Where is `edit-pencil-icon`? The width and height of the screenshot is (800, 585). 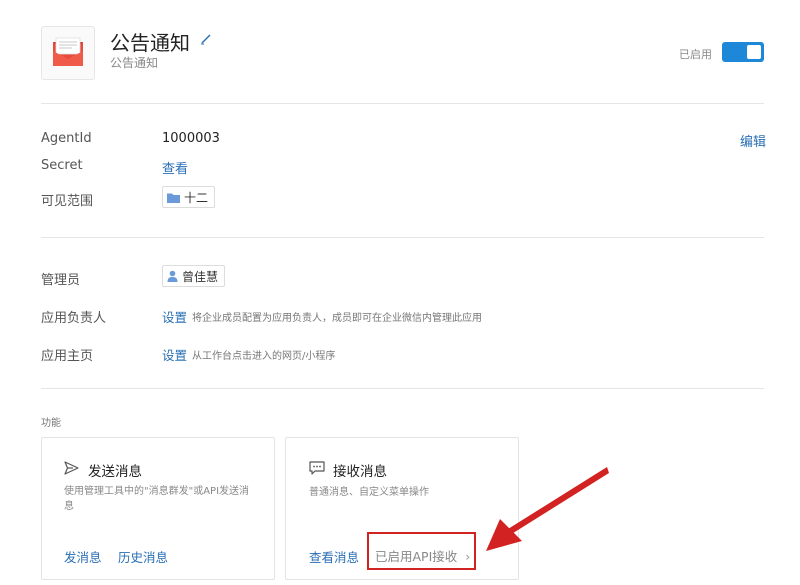
edit-pencil-icon is located at coordinates (206, 39).